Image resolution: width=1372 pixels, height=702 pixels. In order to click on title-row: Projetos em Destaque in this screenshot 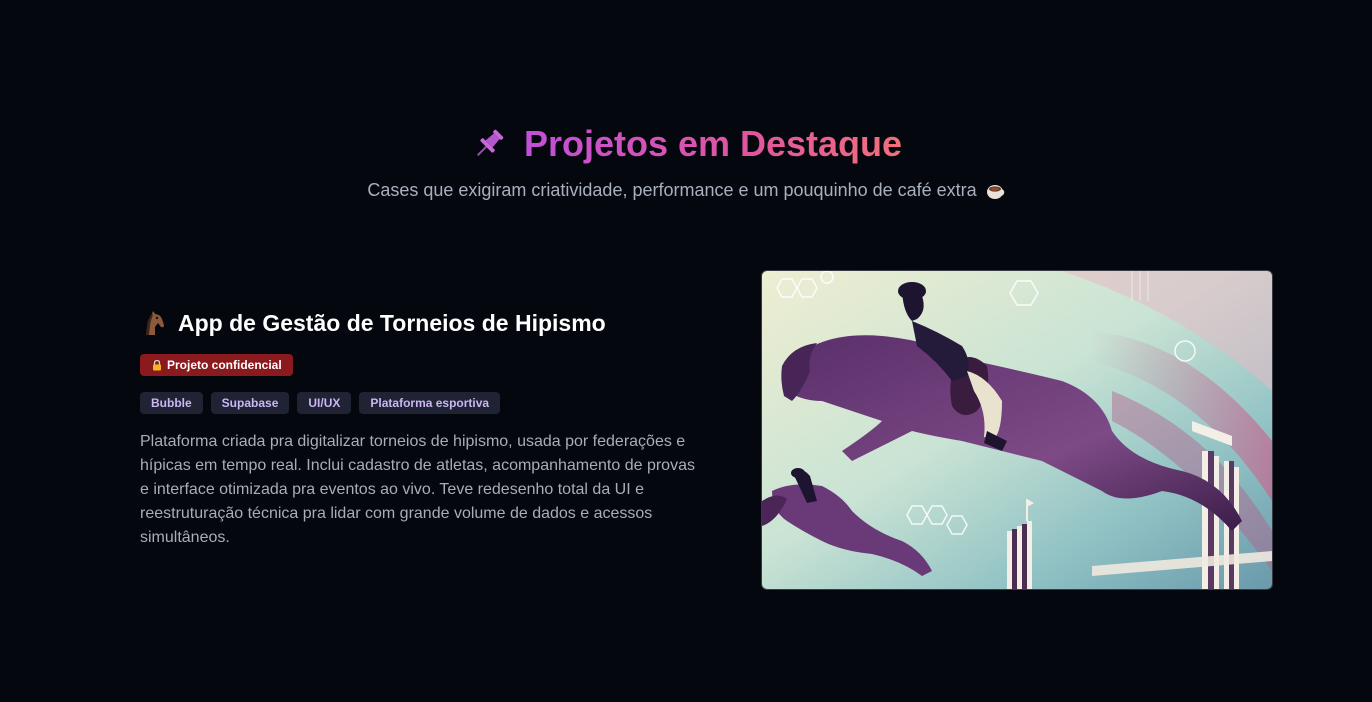, I will do `click(686, 144)`.